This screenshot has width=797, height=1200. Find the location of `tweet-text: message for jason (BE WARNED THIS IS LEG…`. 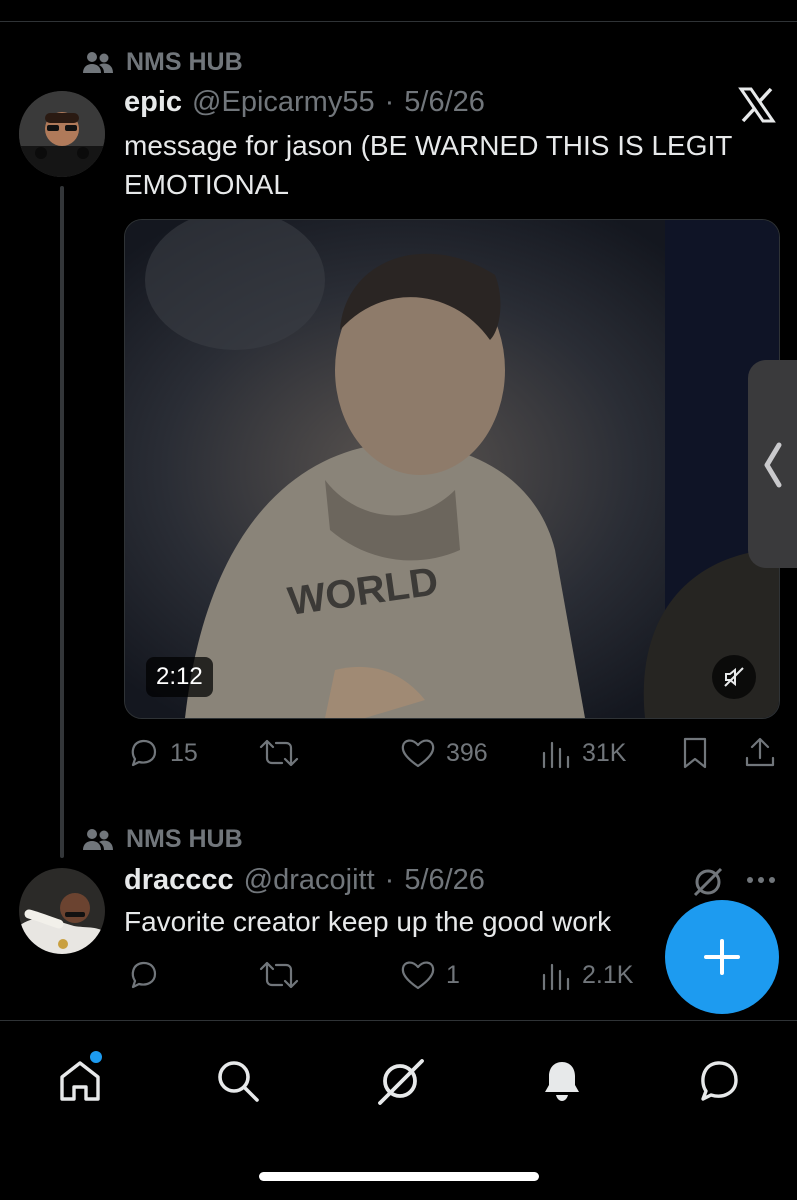

tweet-text: message for jason (BE WARNED THIS IS LEG… is located at coordinates (428, 165).